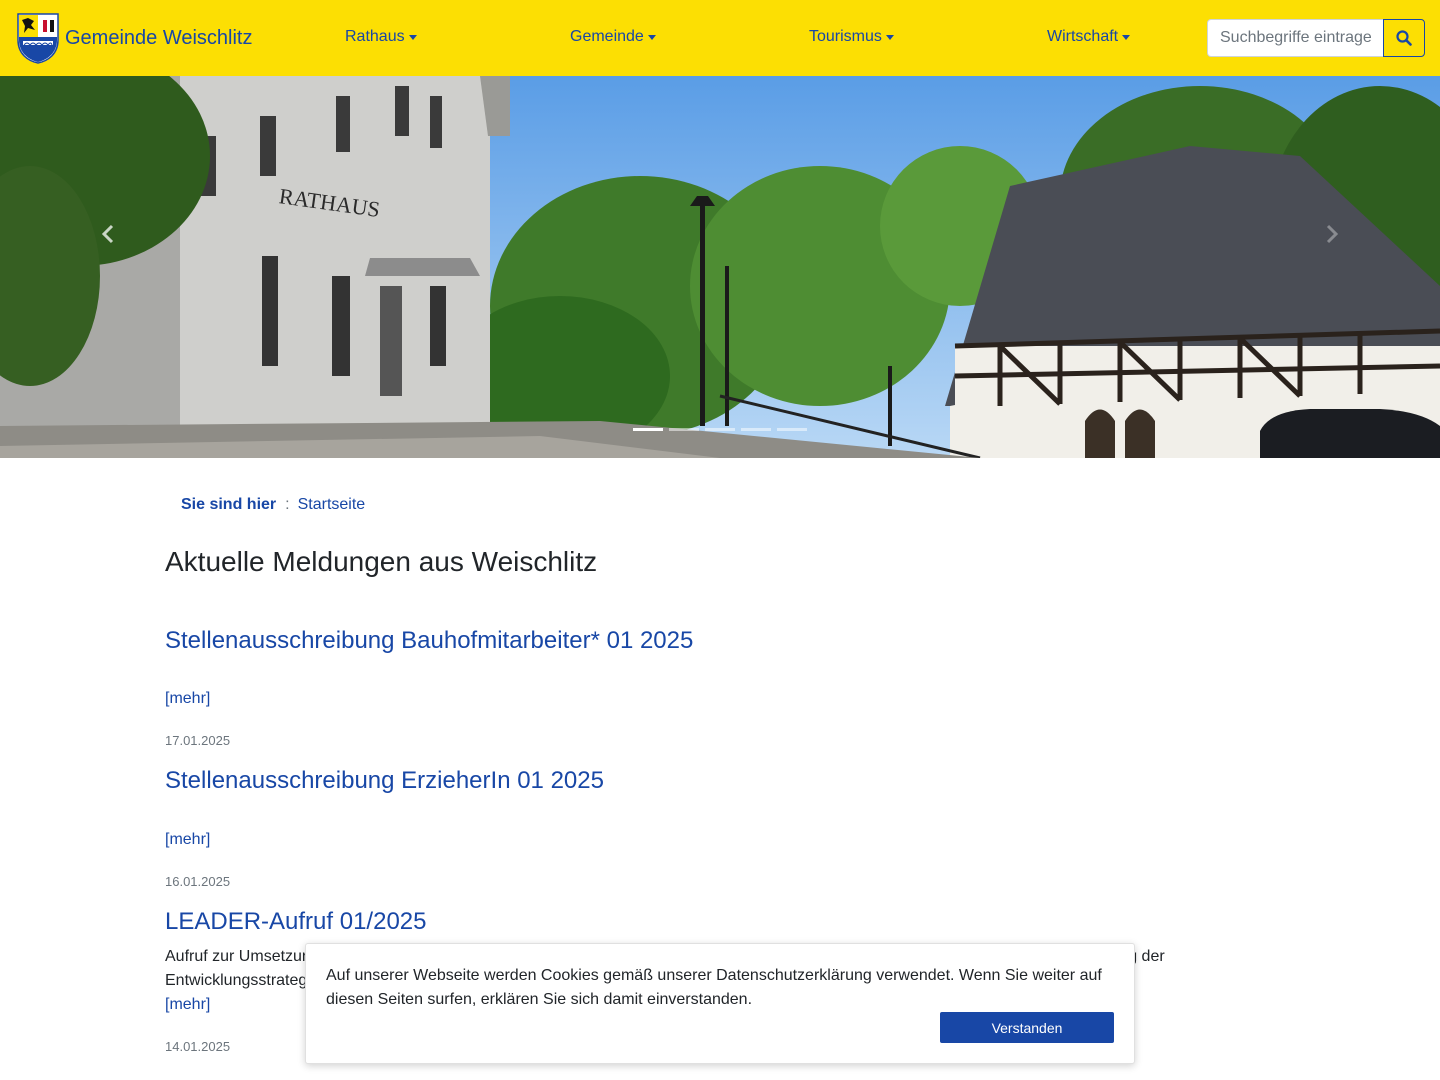 This screenshot has height=1080, width=1440. What do you see at coordinates (845, 36) in the screenshot?
I see `nav-label: Tourismus` at bounding box center [845, 36].